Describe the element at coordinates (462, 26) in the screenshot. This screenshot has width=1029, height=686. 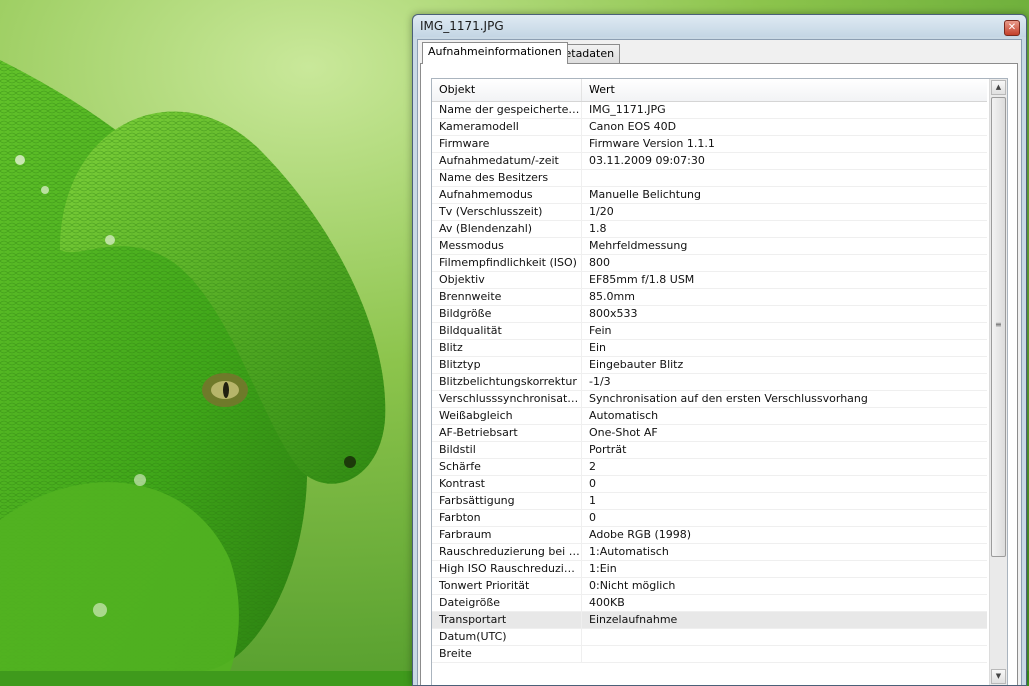
I see `window-title: IMG_1171.JPG` at that location.